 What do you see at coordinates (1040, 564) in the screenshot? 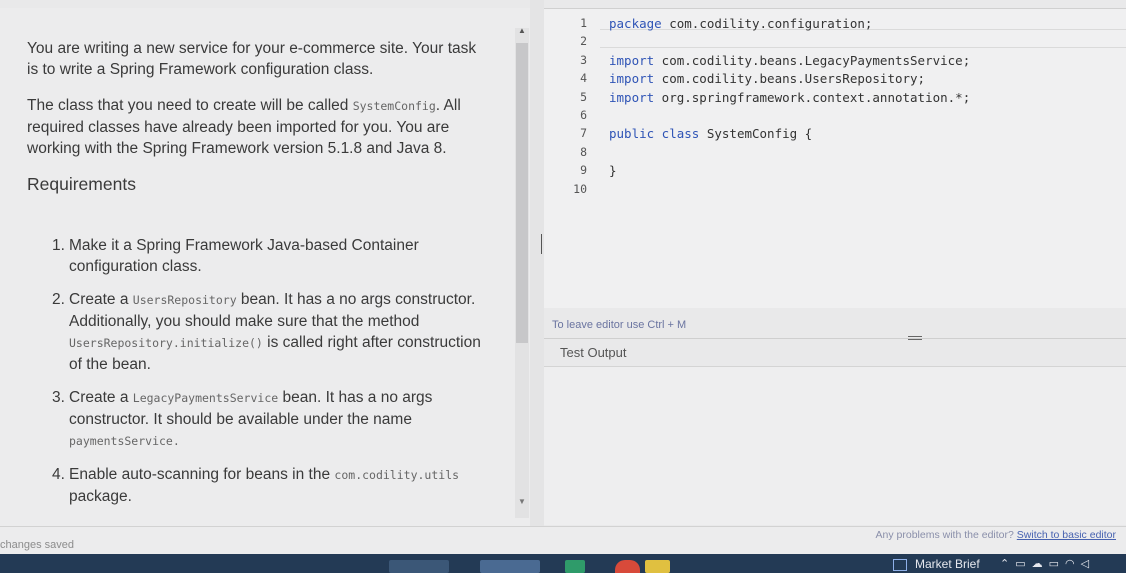
I see `cloud-icon: ☁` at bounding box center [1040, 564].